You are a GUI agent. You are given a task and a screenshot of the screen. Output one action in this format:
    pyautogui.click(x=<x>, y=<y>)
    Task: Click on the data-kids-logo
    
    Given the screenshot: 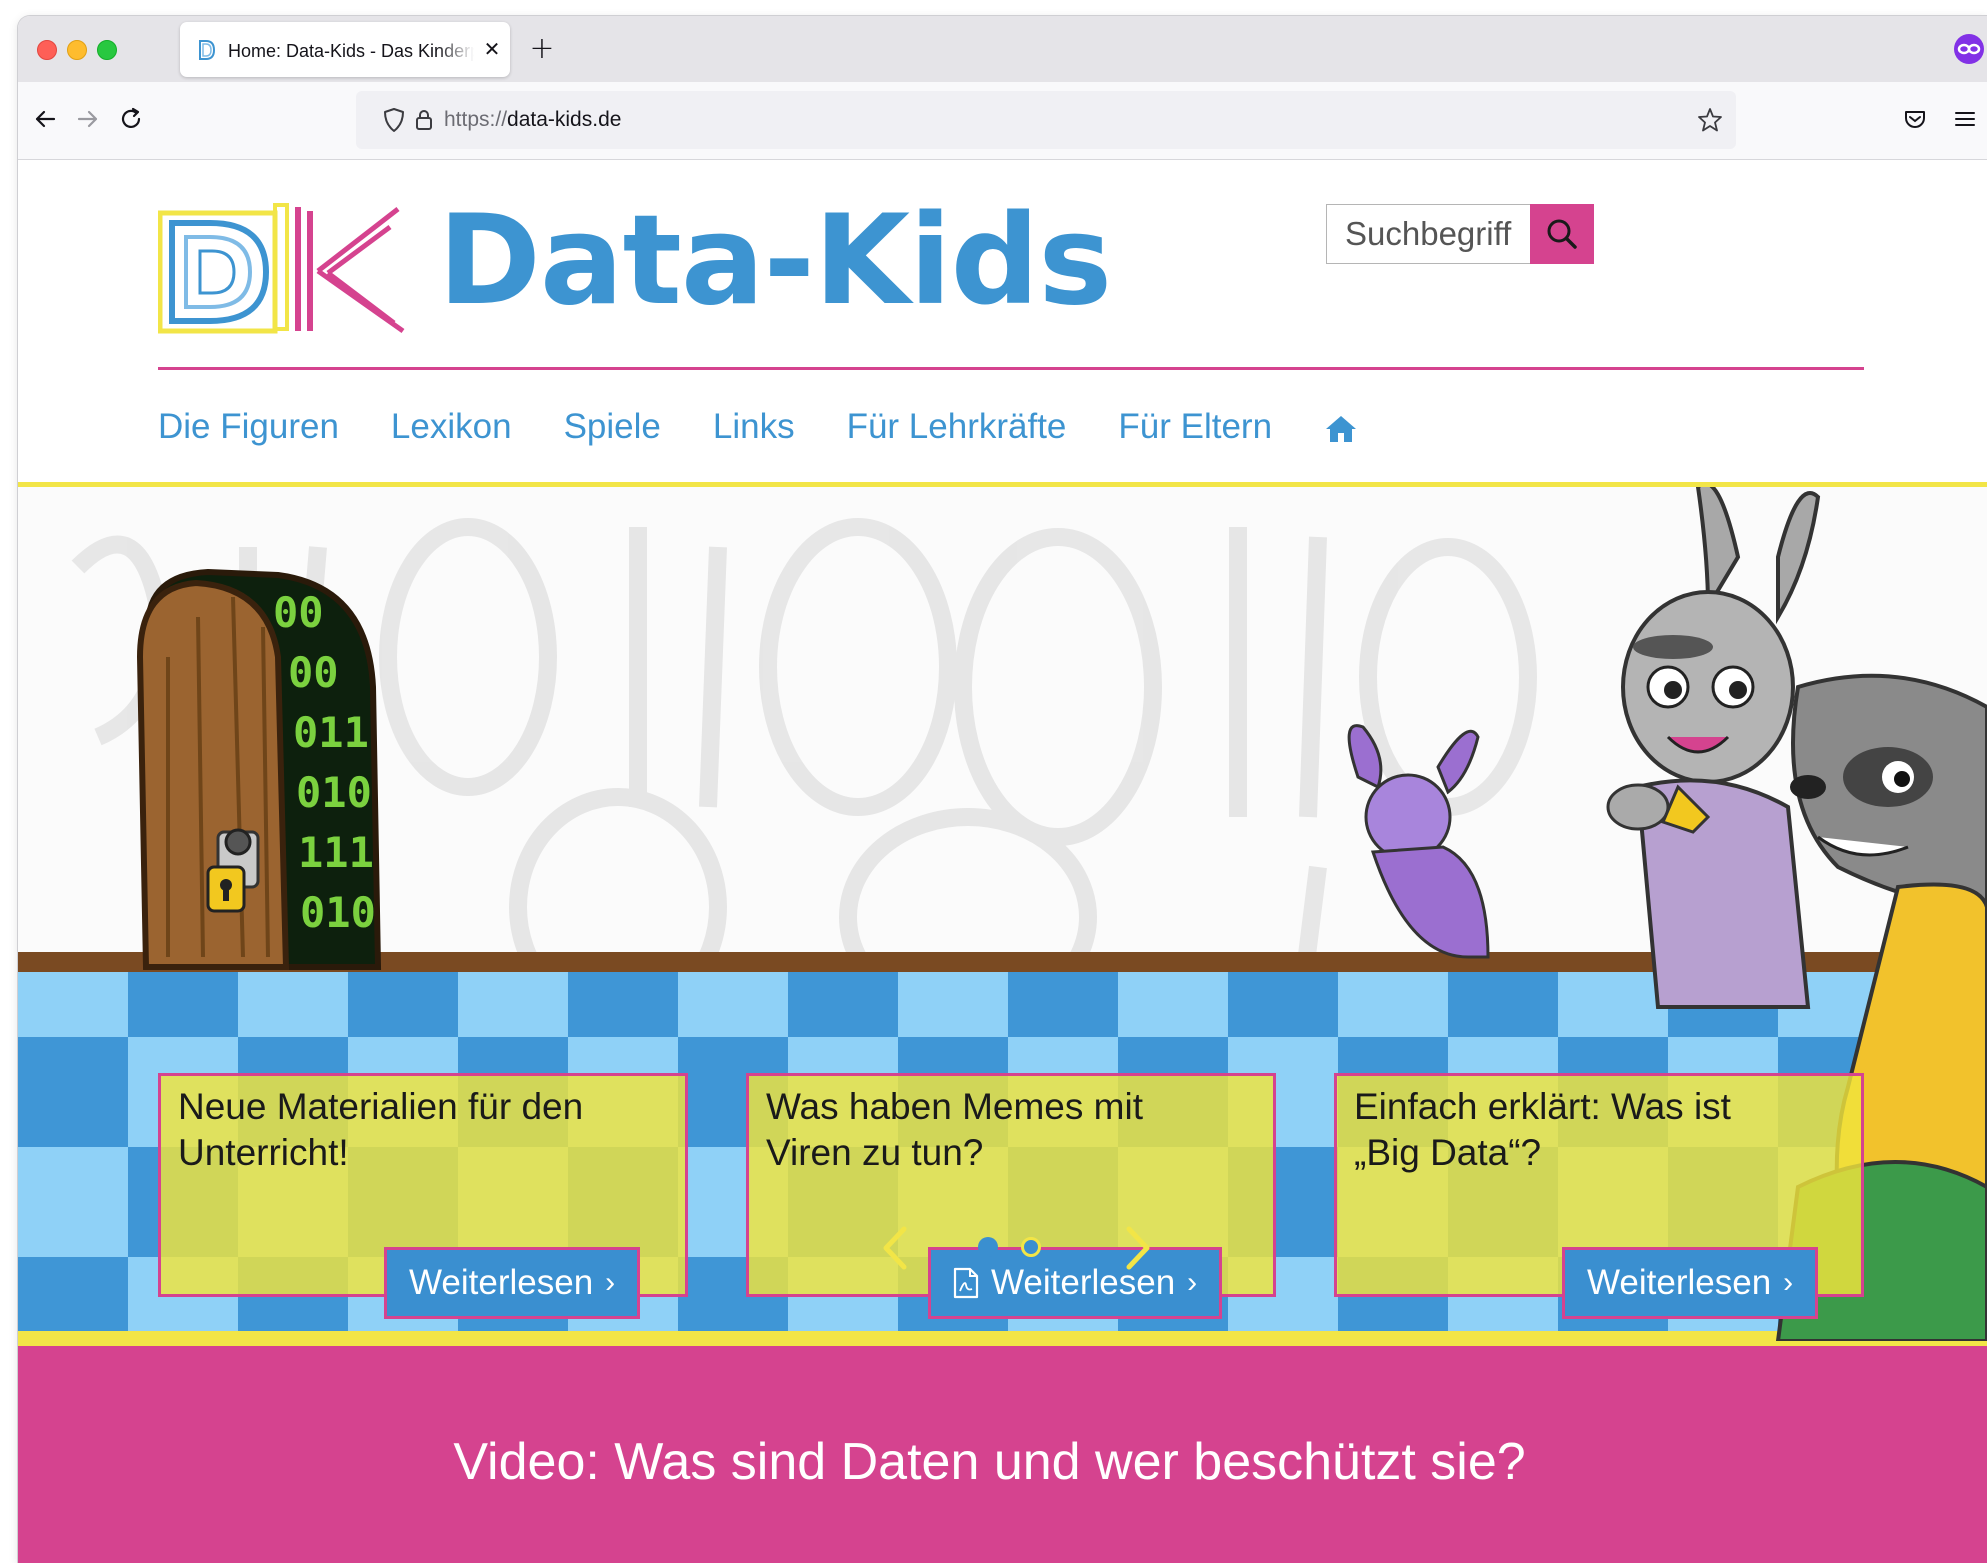 What is the action you would take?
    pyautogui.click(x=287, y=271)
    